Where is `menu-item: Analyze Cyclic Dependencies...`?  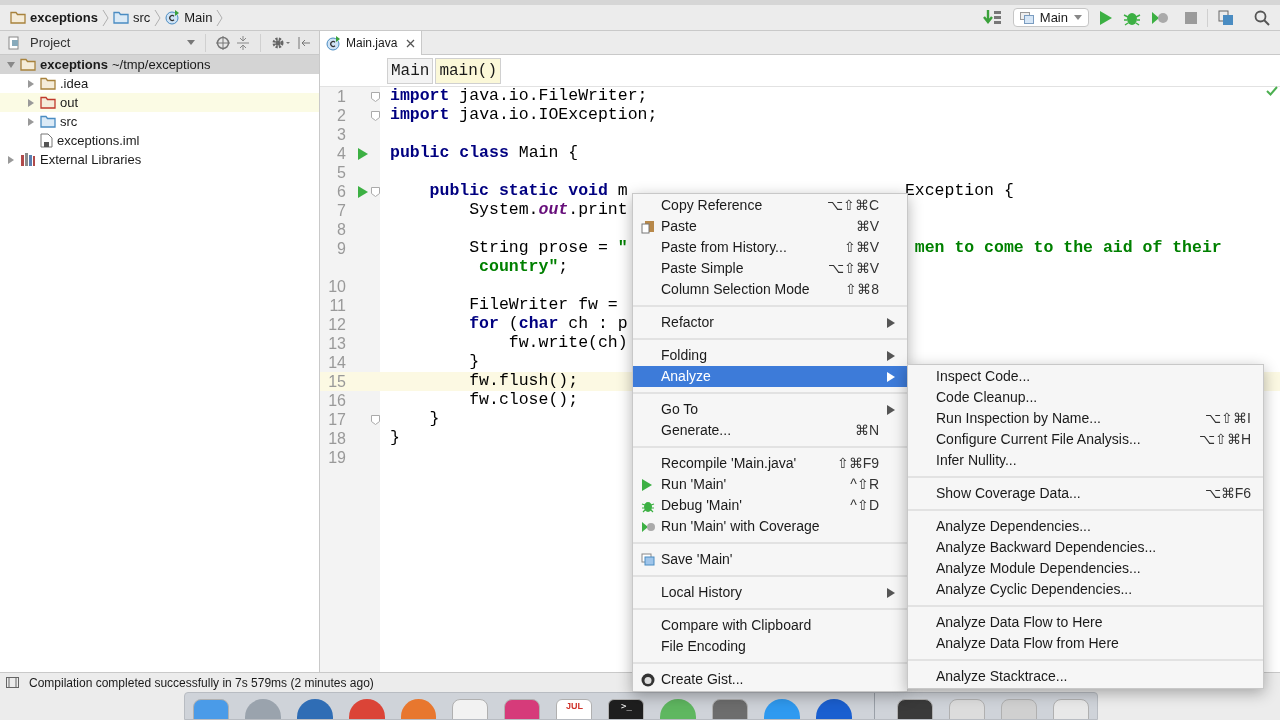
menu-item: Analyze Cyclic Dependencies... is located at coordinates (1085, 589).